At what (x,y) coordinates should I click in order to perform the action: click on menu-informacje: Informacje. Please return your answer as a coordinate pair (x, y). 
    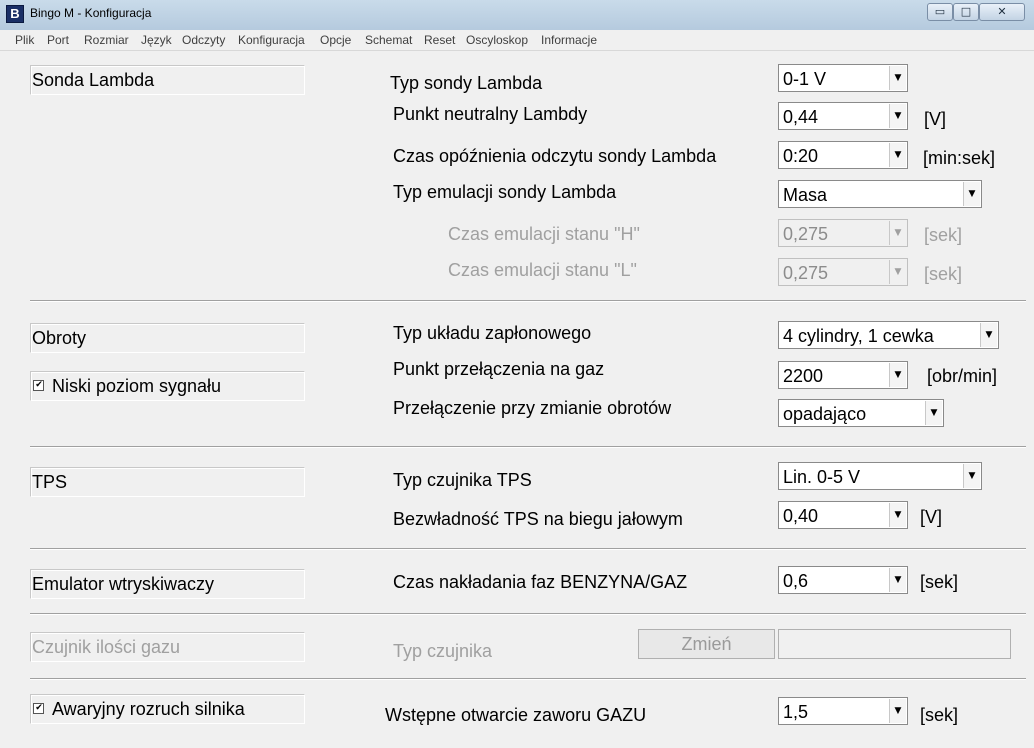
    Looking at the image, I should click on (569, 40).